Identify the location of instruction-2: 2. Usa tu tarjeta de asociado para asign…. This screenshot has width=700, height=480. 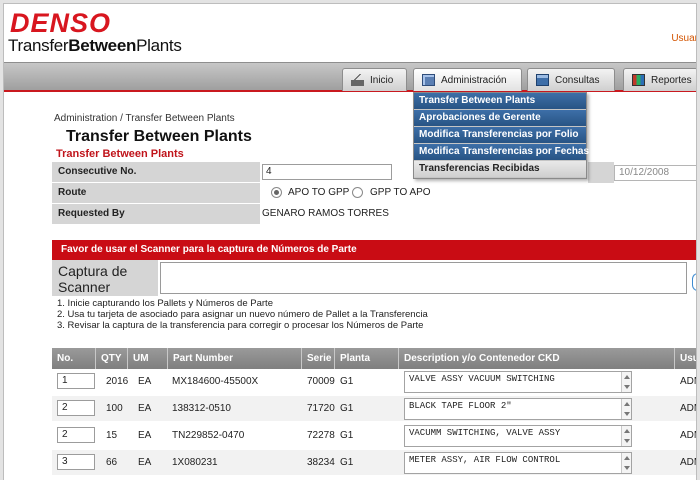
(242, 314).